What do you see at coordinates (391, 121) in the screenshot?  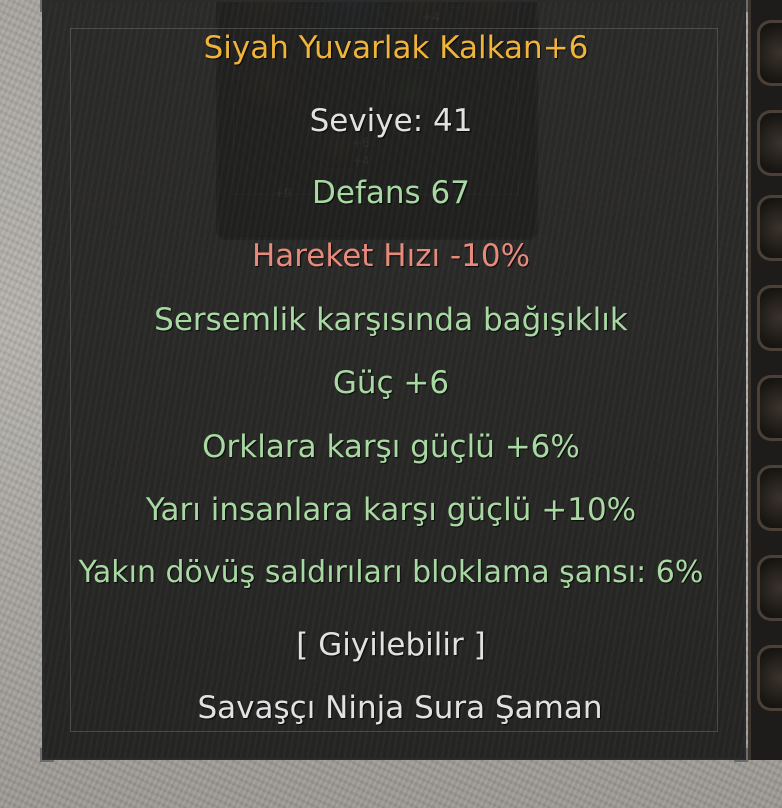 I see `item-level: Seviye: 41` at bounding box center [391, 121].